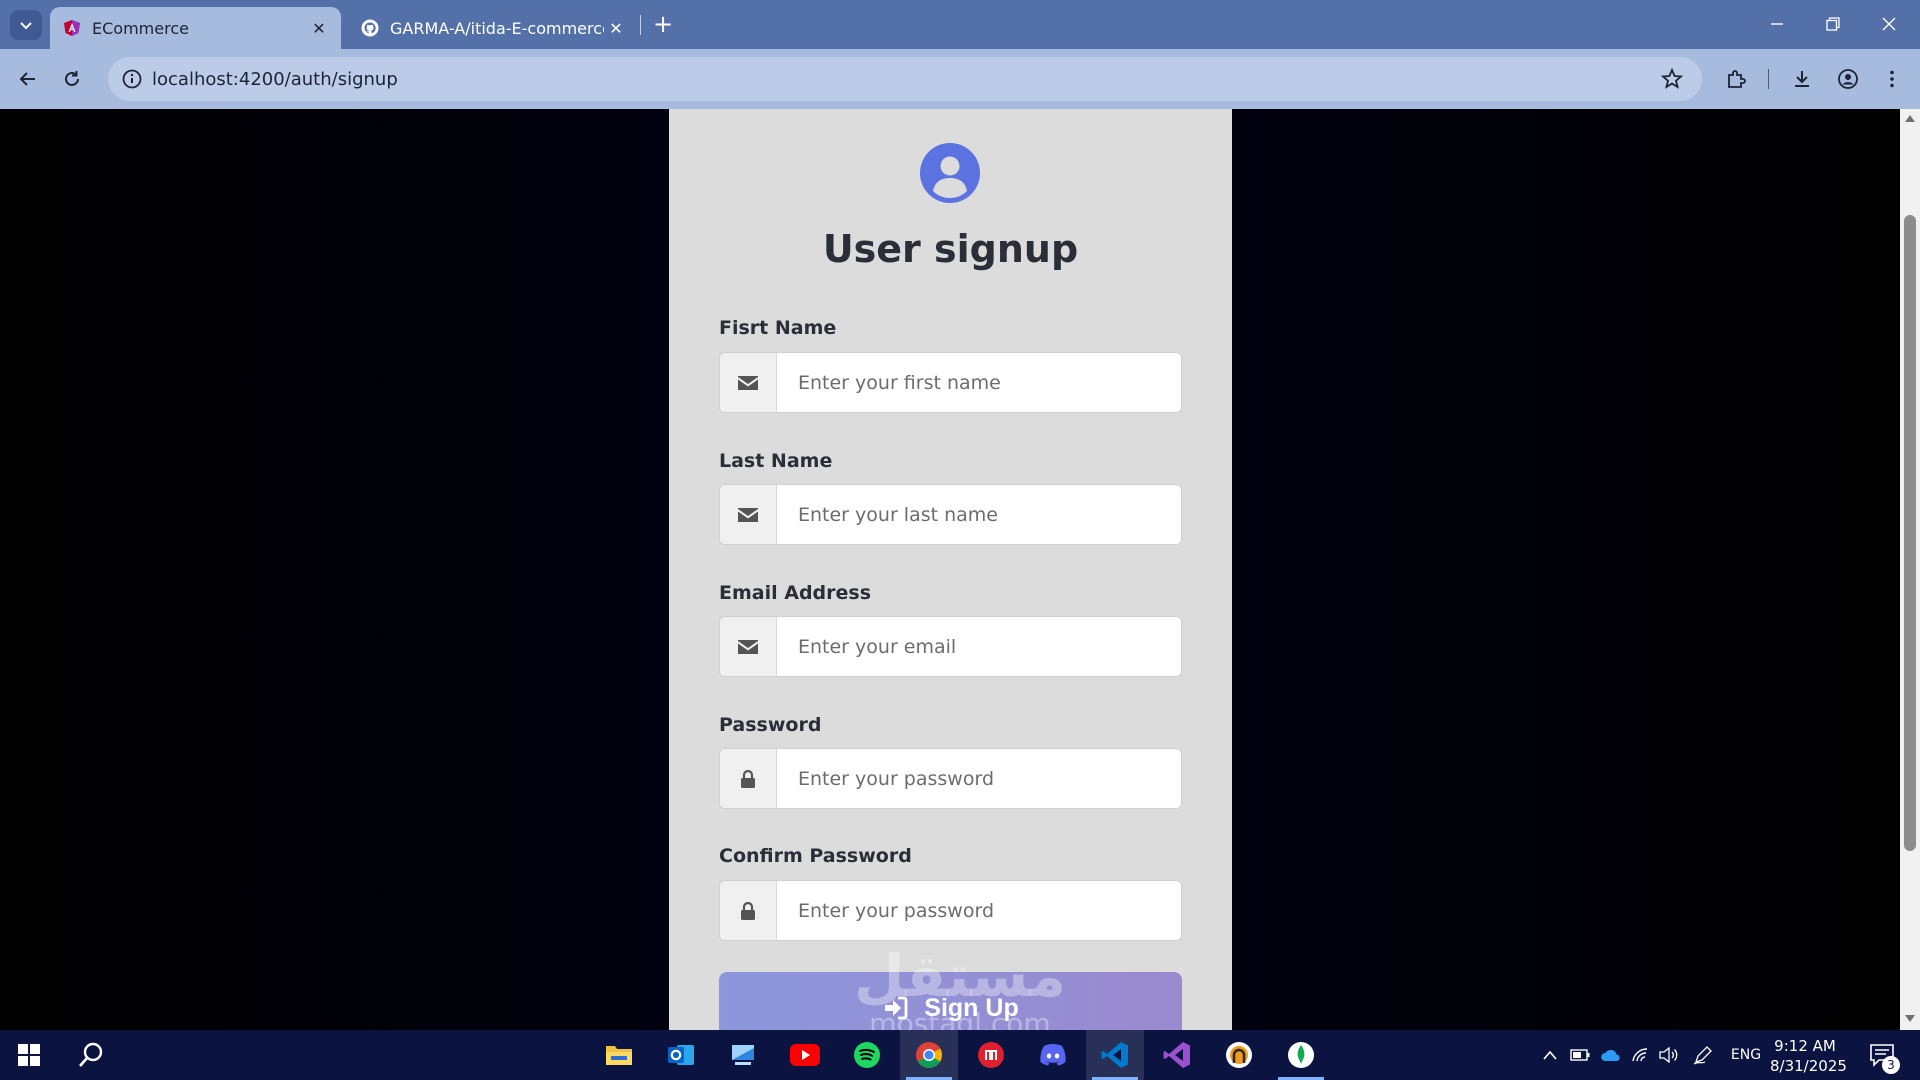 This screenshot has height=1080, width=1920. I want to click on youtube-icon, so click(805, 1055).